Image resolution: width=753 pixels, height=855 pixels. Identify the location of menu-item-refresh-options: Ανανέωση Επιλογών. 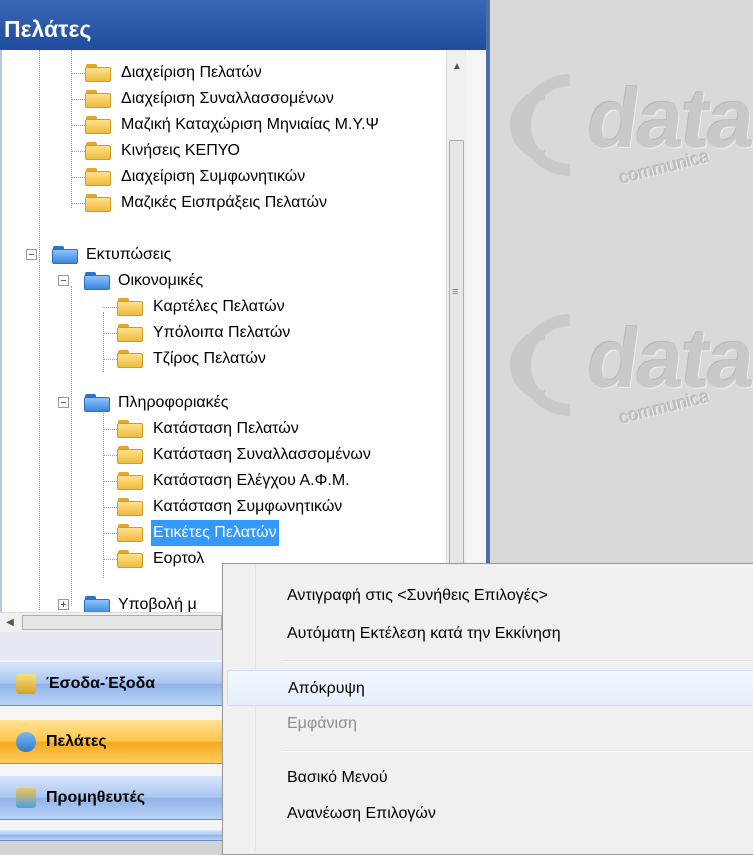
(490, 814).